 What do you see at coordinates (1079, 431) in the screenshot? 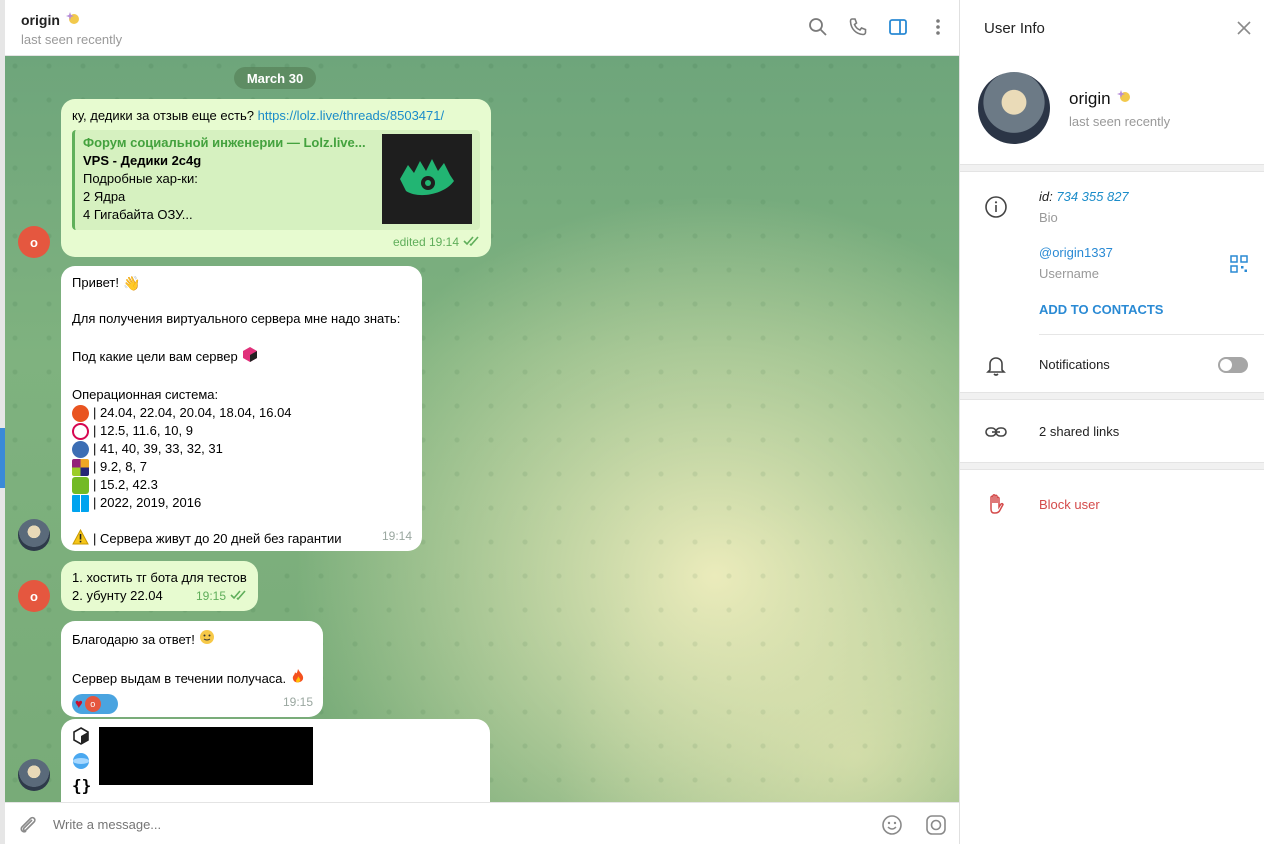
I see `shared-links-item: 2 shared links` at bounding box center [1079, 431].